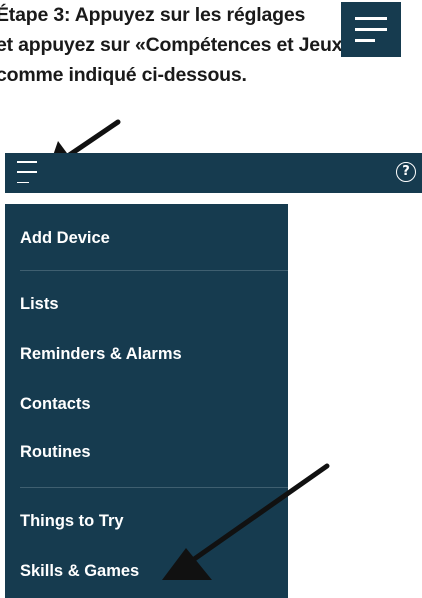 This screenshot has height=598, width=422. Describe the element at coordinates (27, 172) in the screenshot. I see `hamburger-menu-icon` at that location.